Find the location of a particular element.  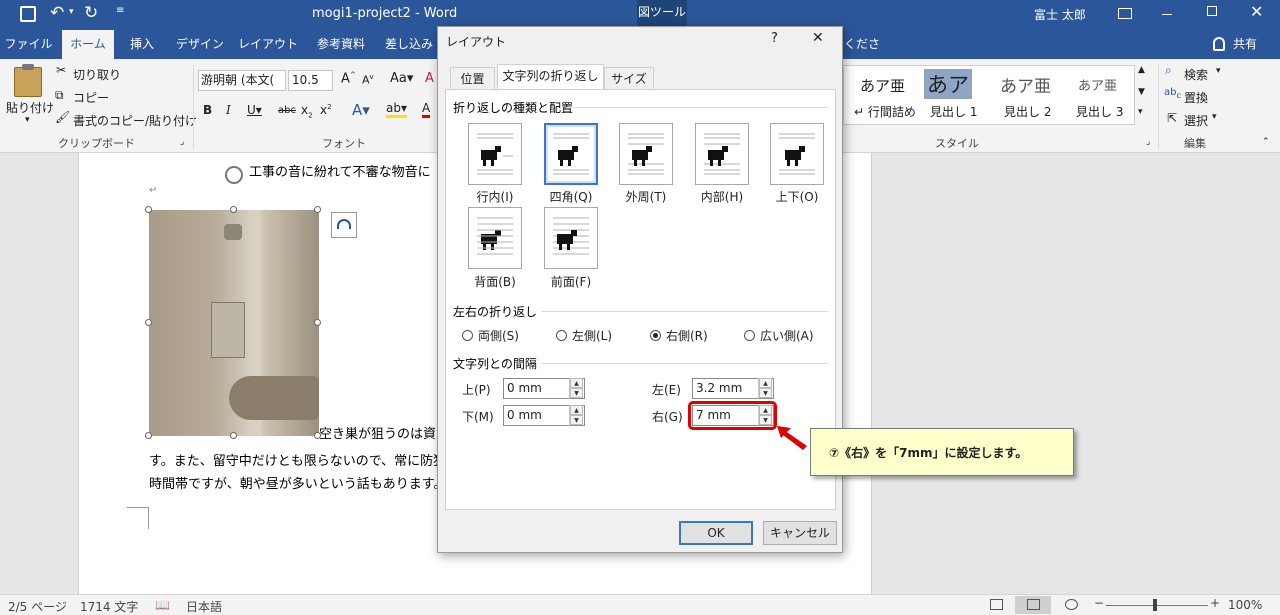

wrap-left-radio is located at coordinates (561, 335).